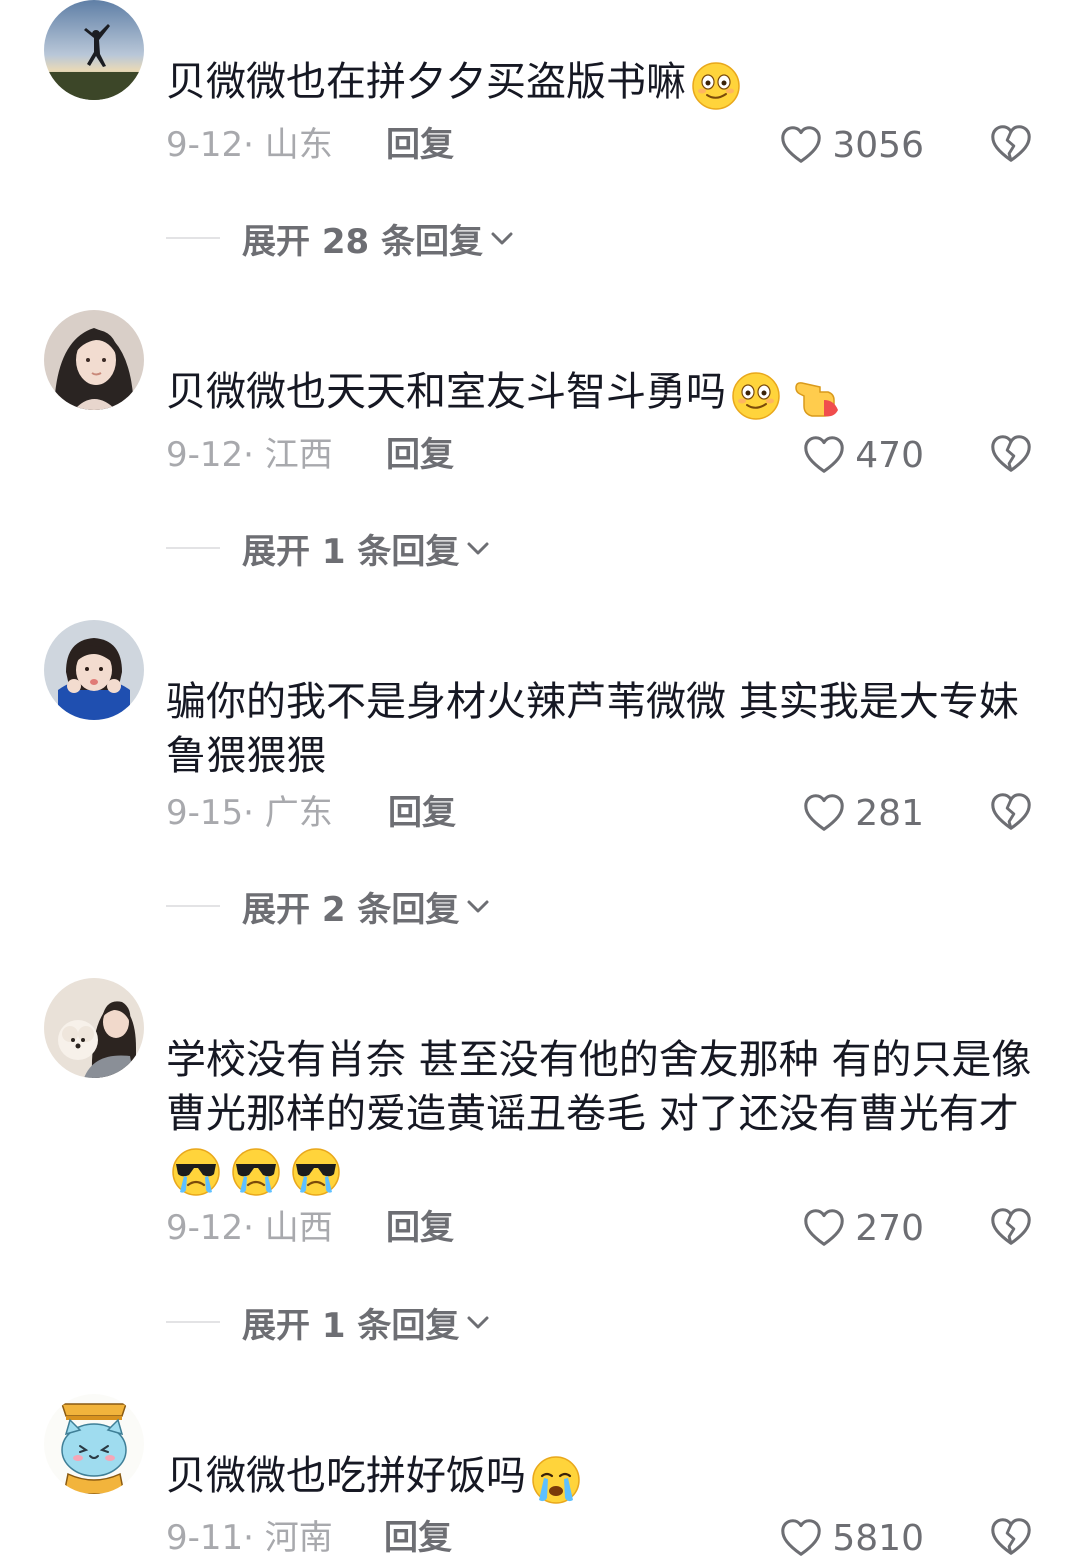 This screenshot has width=1080, height=1566. I want to click on expand-replies-label: 展开 28 条回复, so click(362, 241).